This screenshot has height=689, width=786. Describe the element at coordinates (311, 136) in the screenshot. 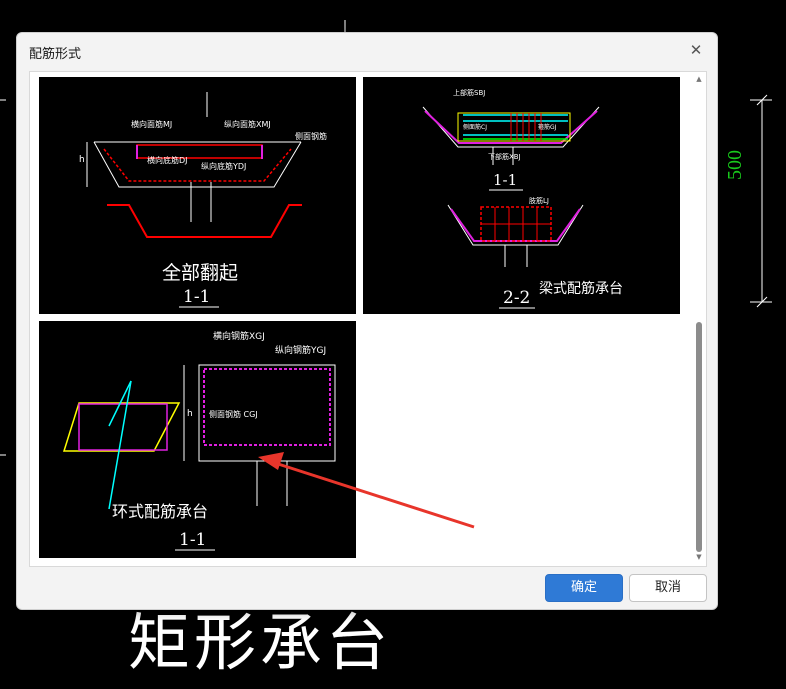

I see `label-side-rebar: 侧面钢筋` at that location.